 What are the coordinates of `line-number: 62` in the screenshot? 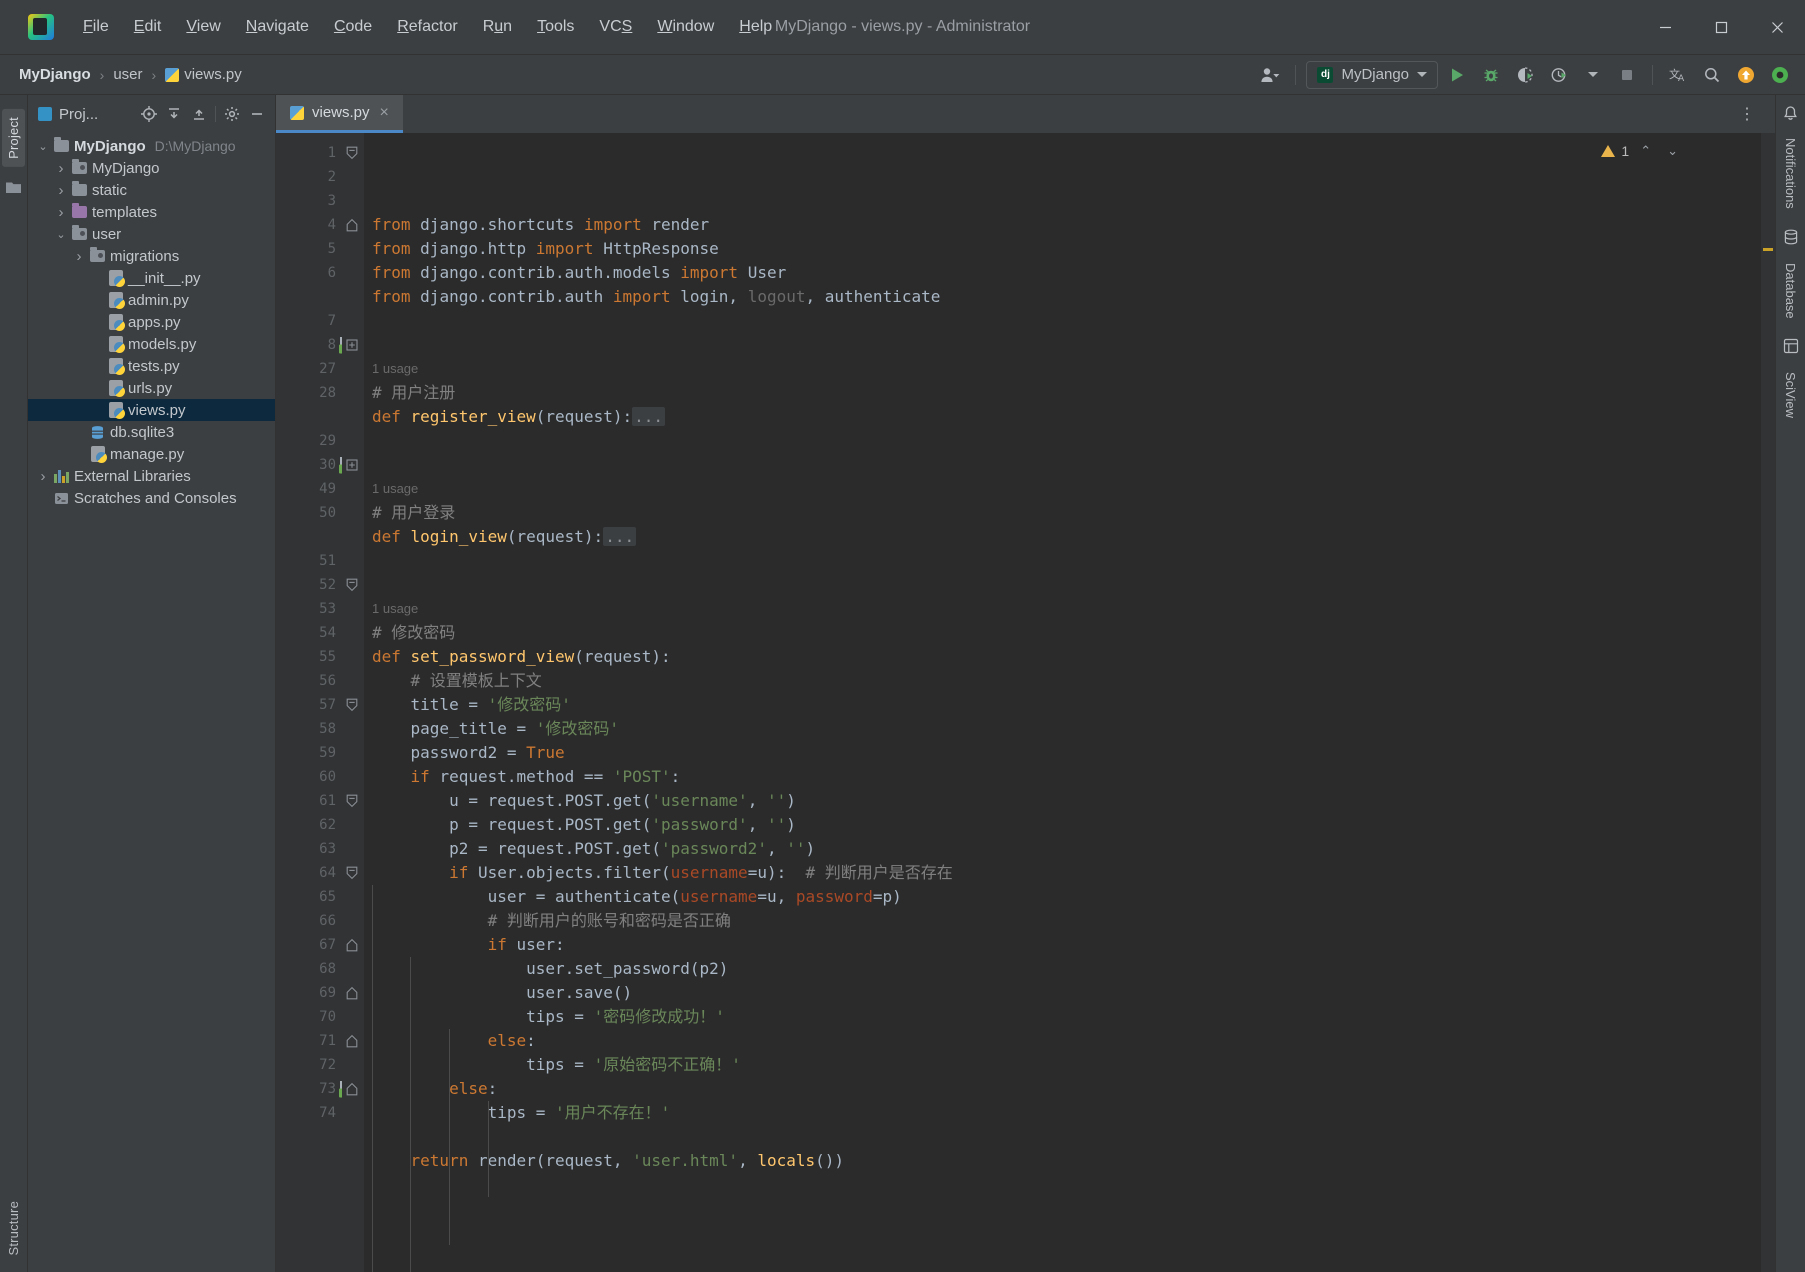 It's located at (309, 825).